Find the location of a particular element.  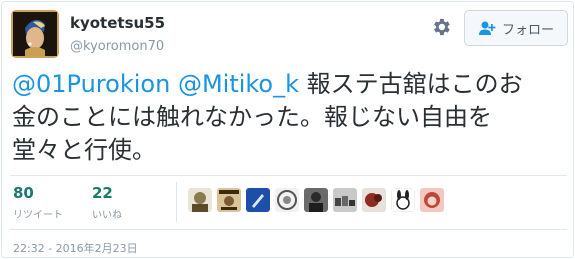

user-avatar is located at coordinates (35, 34).